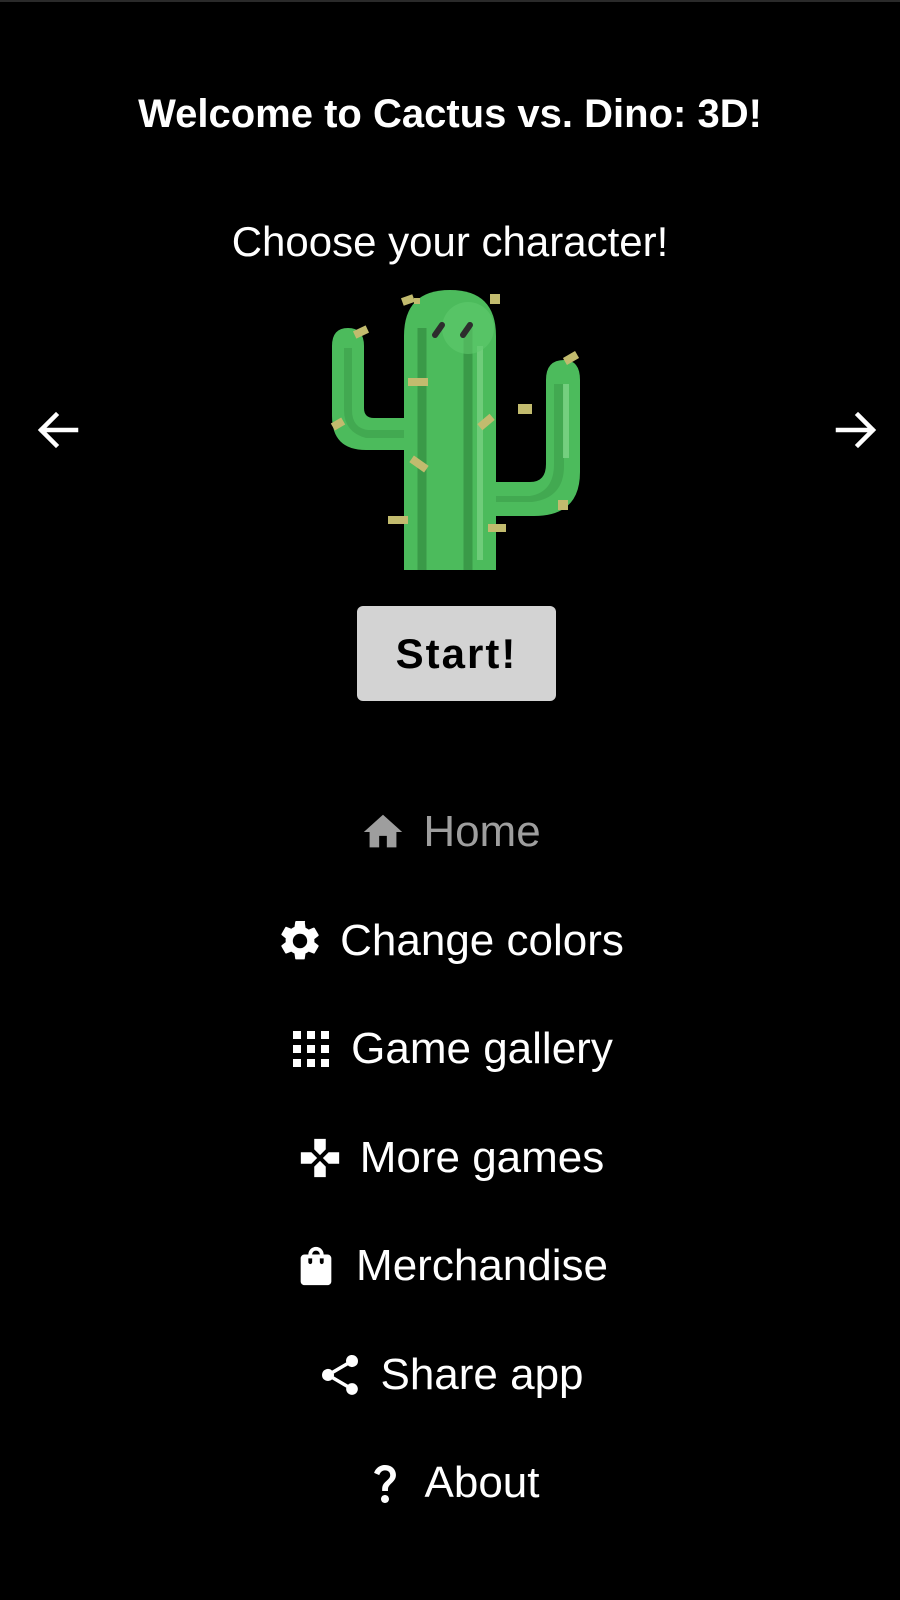 This screenshot has width=900, height=1600. Describe the element at coordinates (311, 1049) in the screenshot. I see `grid-icon` at that location.